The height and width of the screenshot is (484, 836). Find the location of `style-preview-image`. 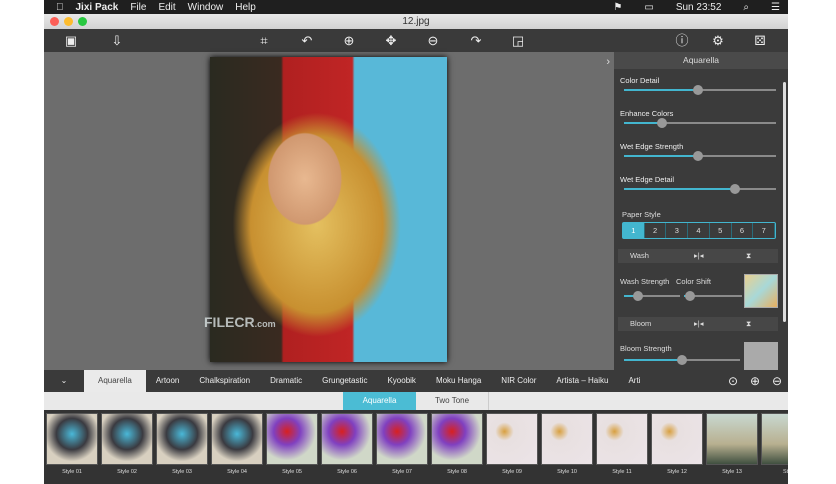

style-preview-image is located at coordinates (677, 439).